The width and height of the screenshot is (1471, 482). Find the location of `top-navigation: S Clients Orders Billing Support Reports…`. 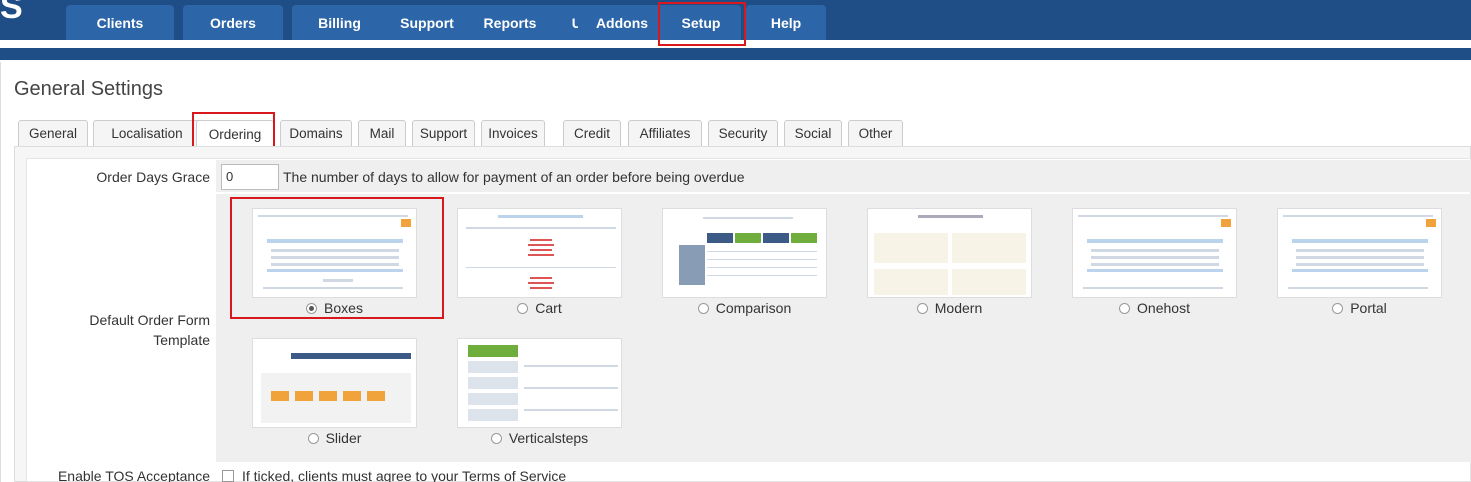

top-navigation: S Clients Orders Billing Support Reports… is located at coordinates (735, 30).